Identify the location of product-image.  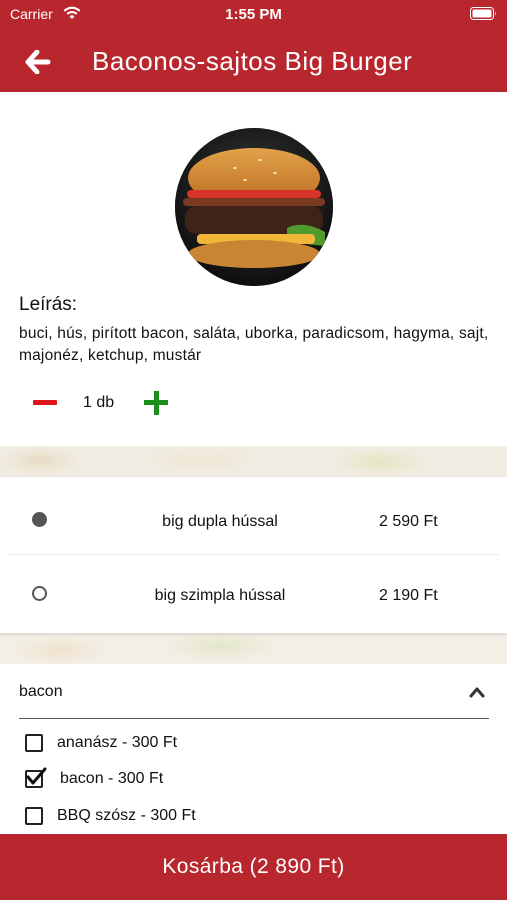
(254, 207).